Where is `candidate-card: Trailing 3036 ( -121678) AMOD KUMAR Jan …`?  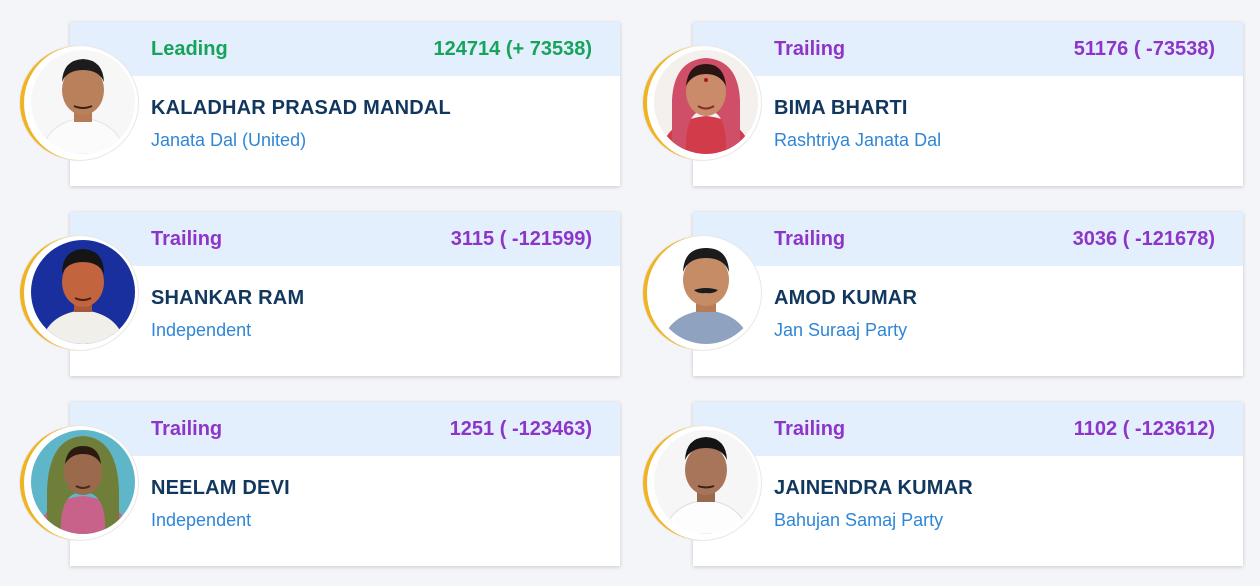 candidate-card: Trailing 3036 ( -121678) AMOD KUMAR Jan … is located at coordinates (968, 294).